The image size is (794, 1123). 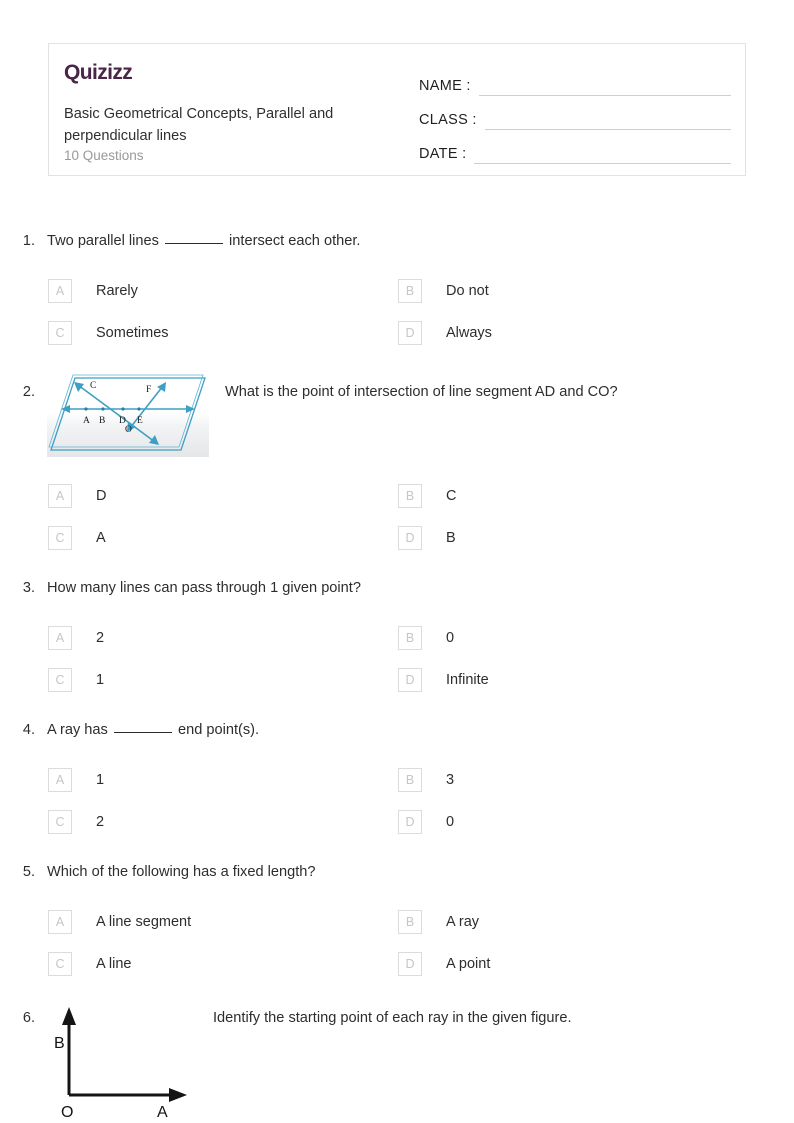 What do you see at coordinates (450, 780) in the screenshot?
I see `option-label: 3` at bounding box center [450, 780].